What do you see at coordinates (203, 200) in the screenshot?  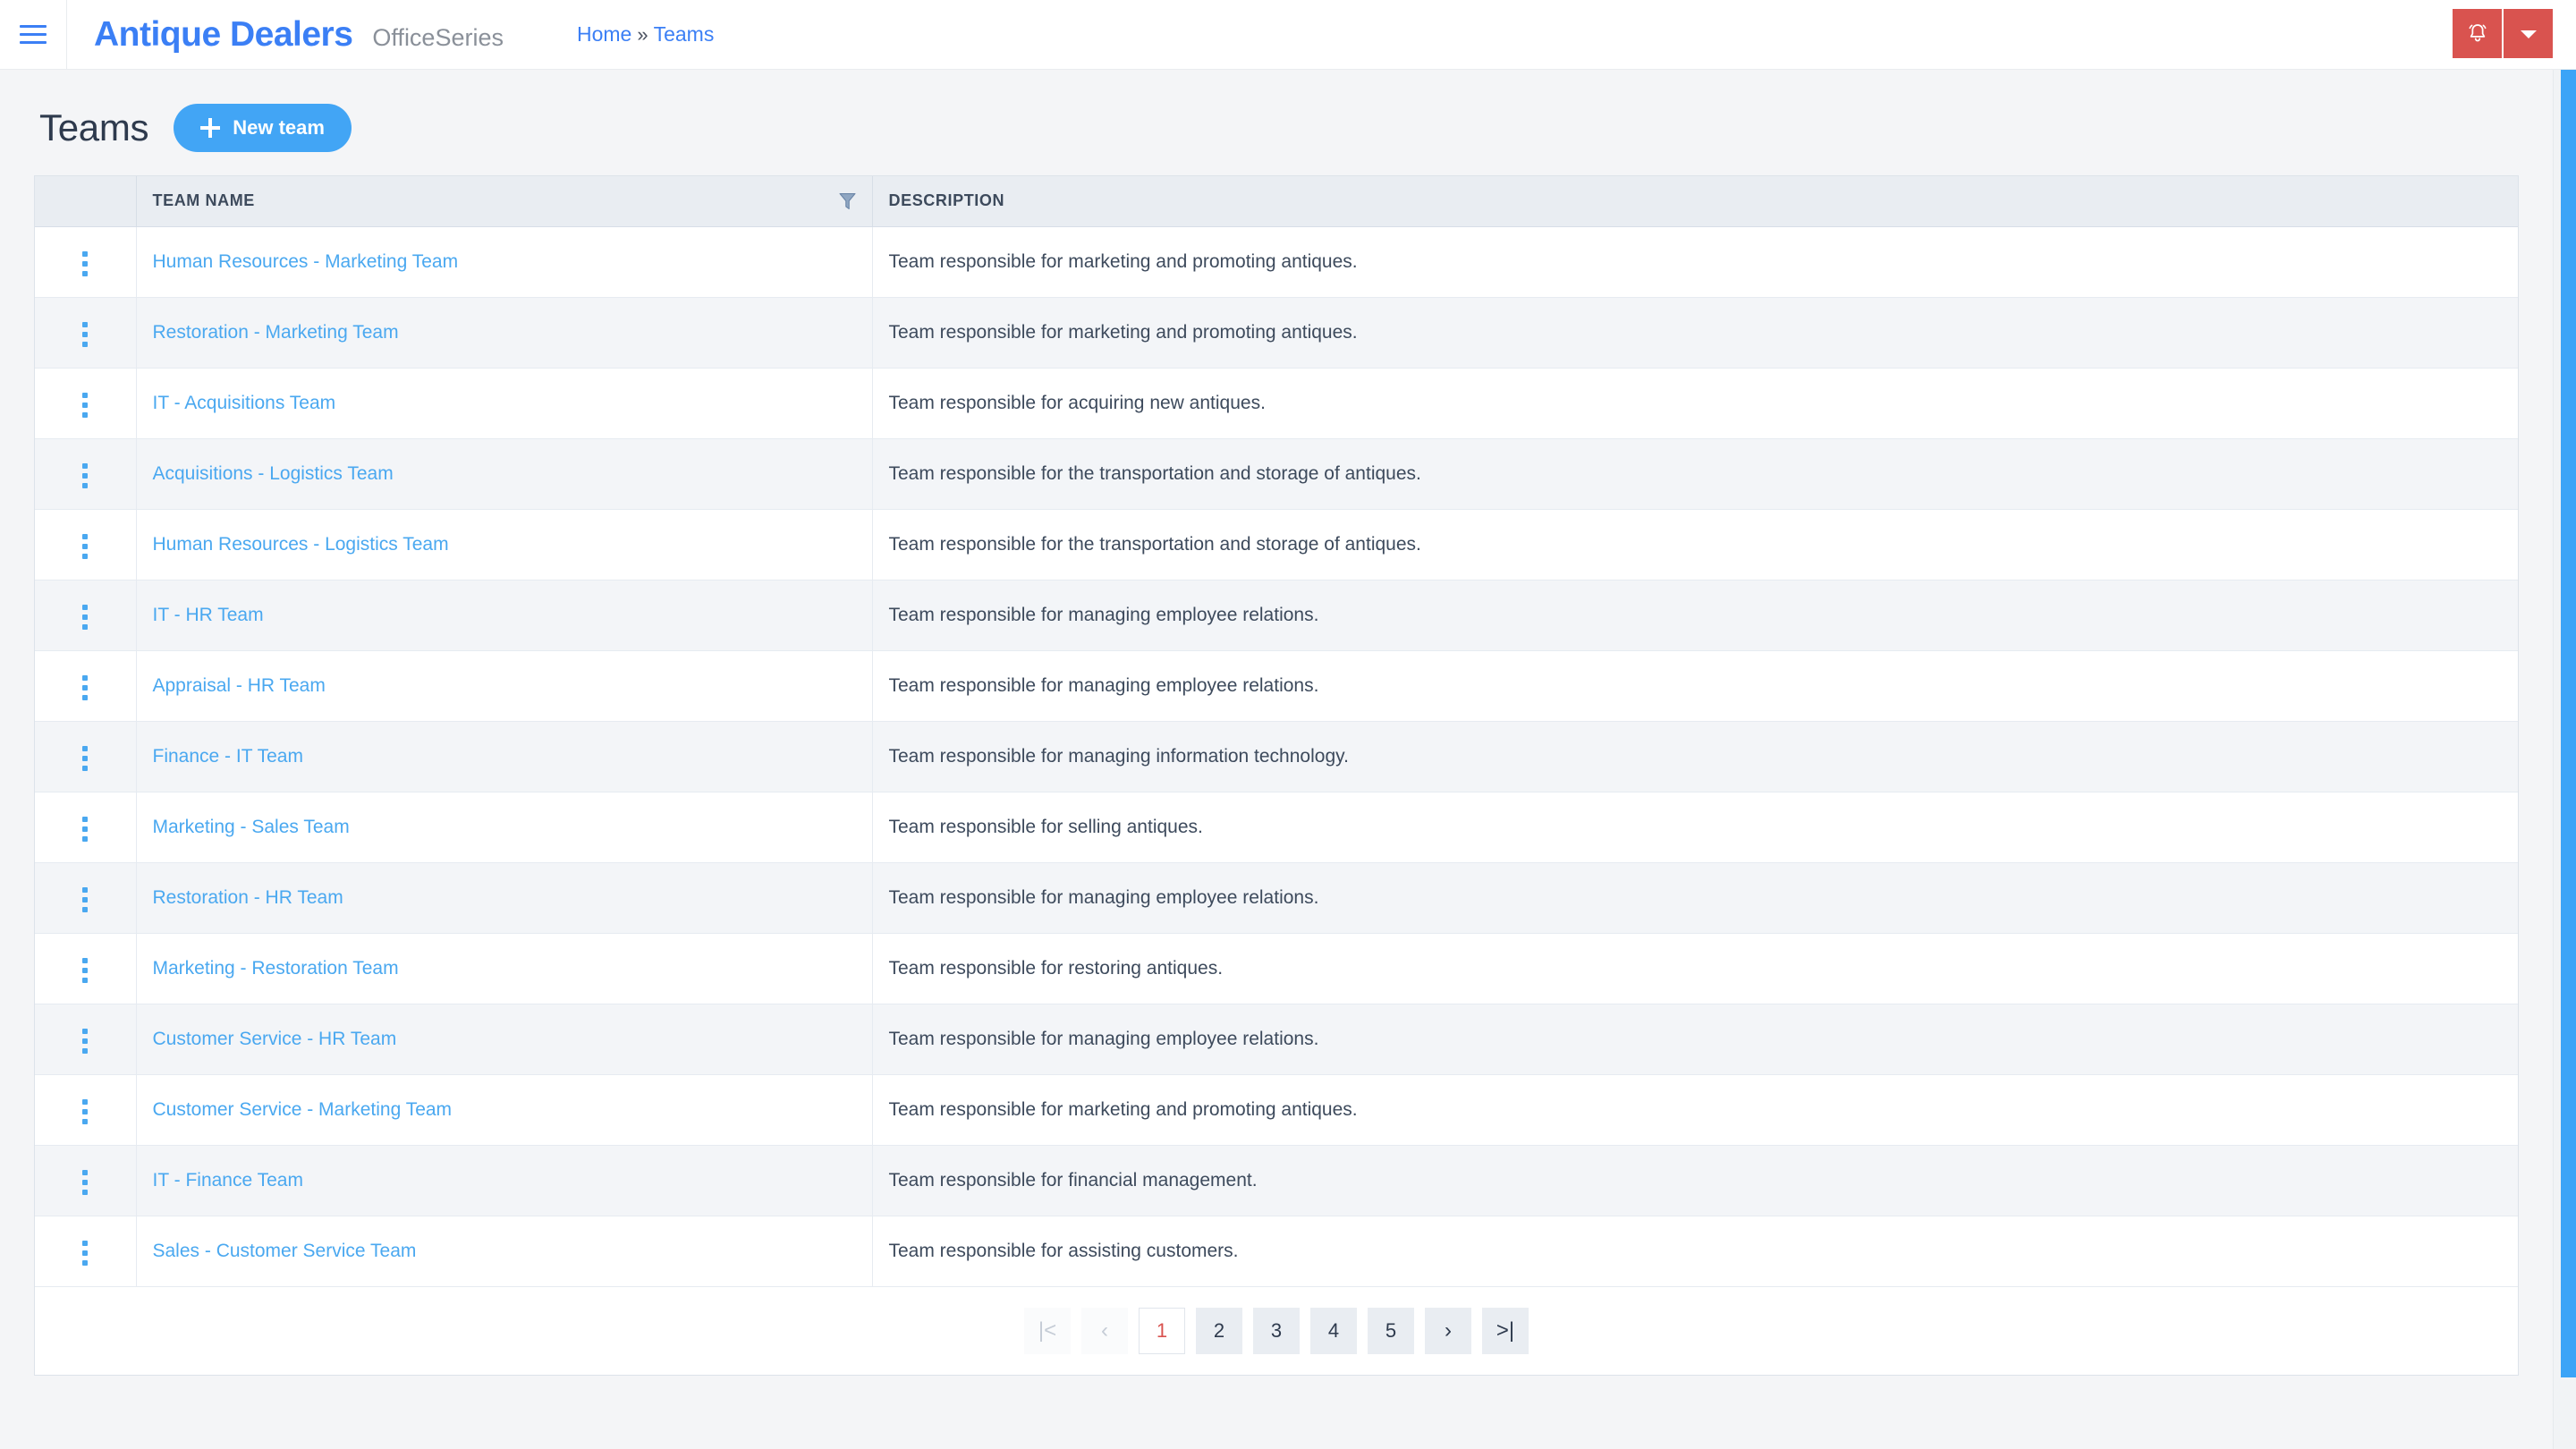 I see `column-header-team-name-label: TEAM NAME` at bounding box center [203, 200].